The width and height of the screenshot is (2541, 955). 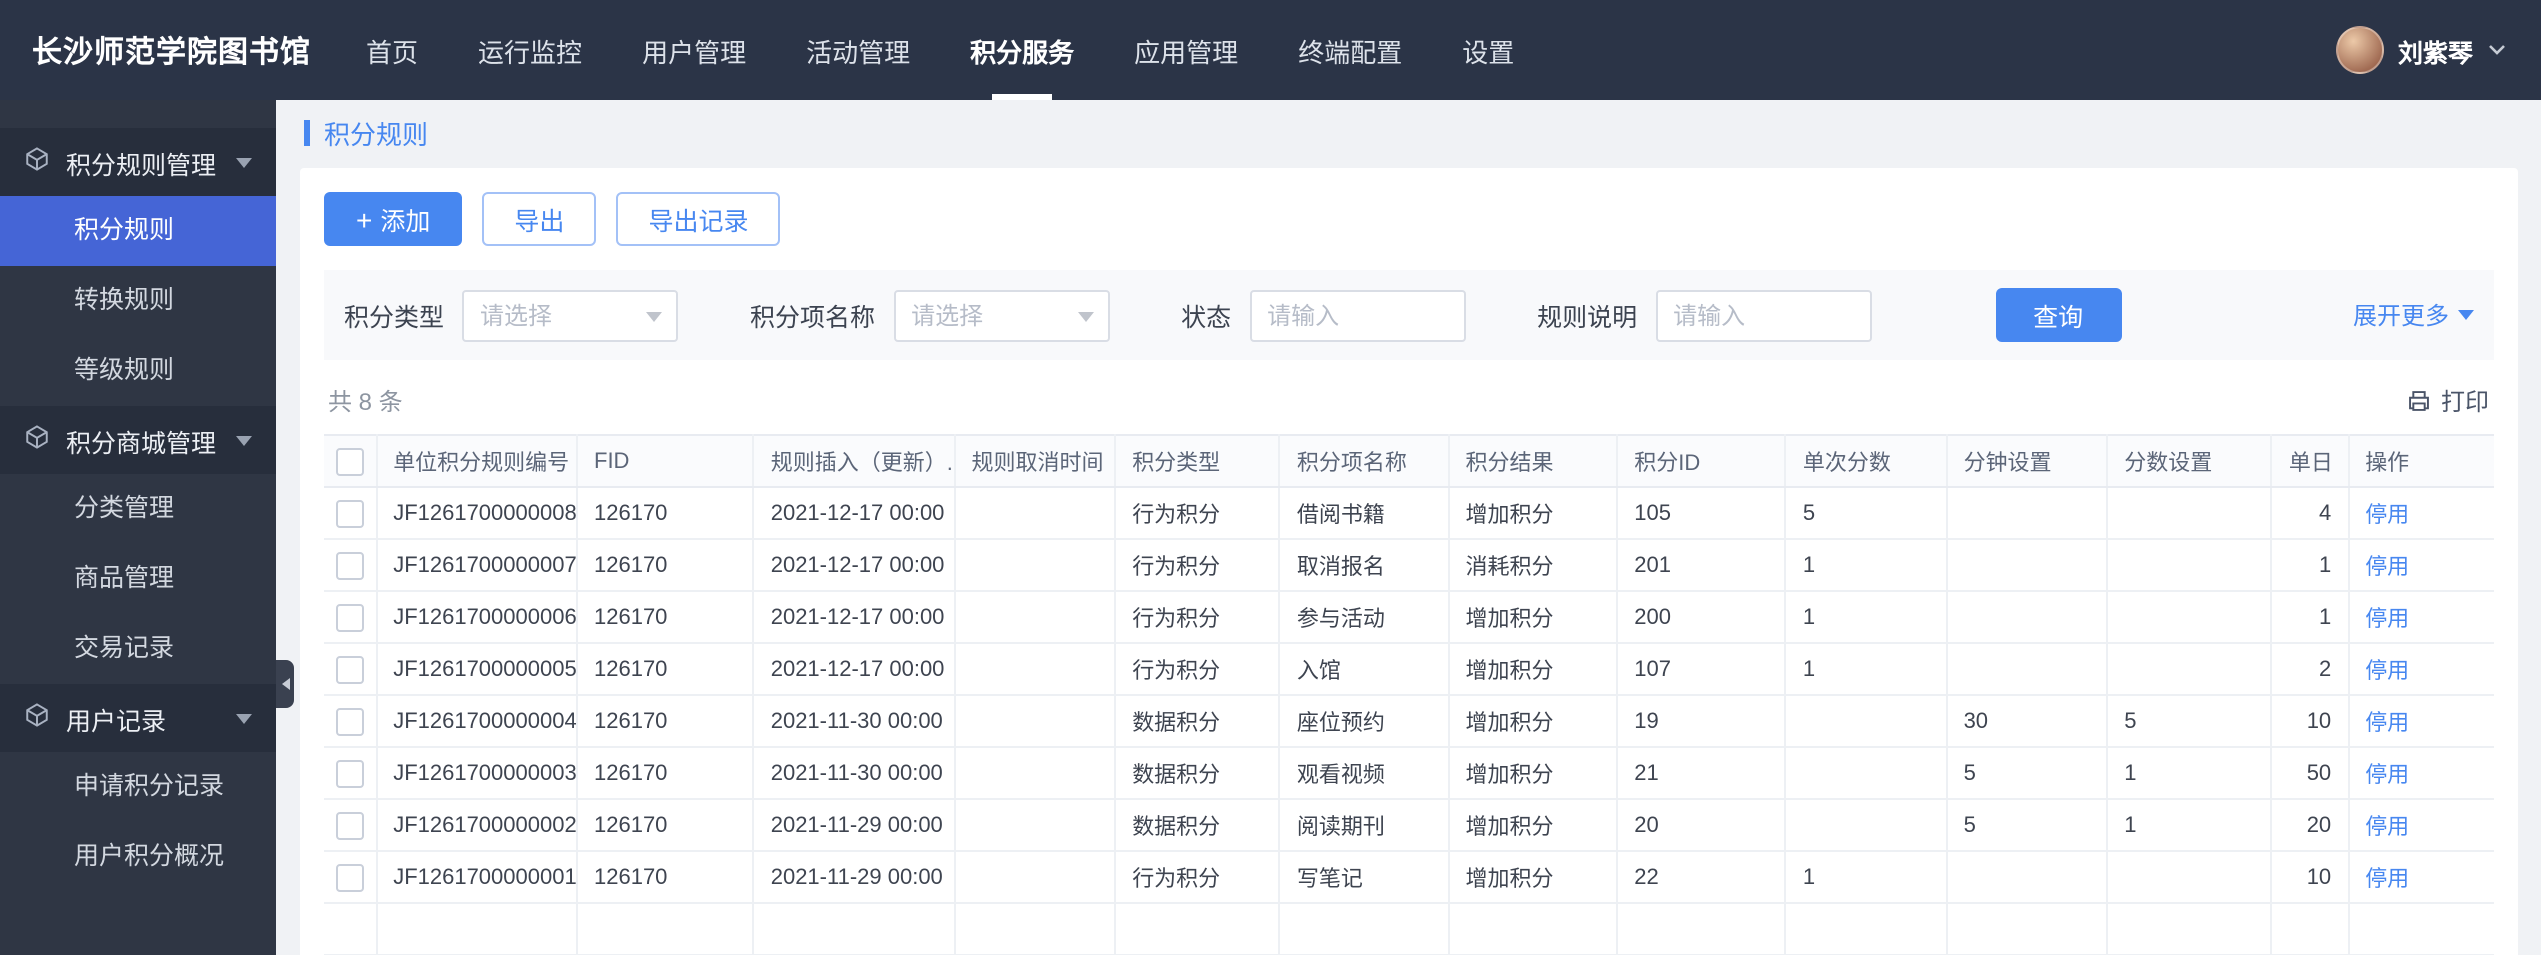 What do you see at coordinates (365, 402) in the screenshot?
I see `total-count: 共 8 条` at bounding box center [365, 402].